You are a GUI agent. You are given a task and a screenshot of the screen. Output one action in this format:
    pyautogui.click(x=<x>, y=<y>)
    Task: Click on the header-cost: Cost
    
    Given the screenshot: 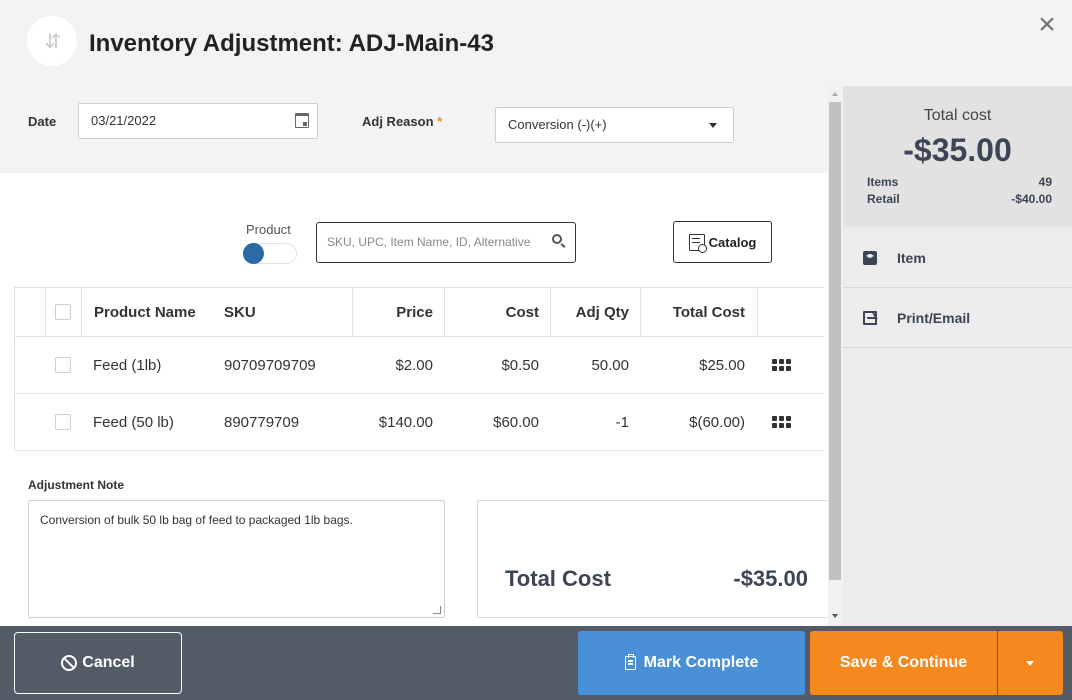 What is the action you would take?
    pyautogui.click(x=491, y=312)
    